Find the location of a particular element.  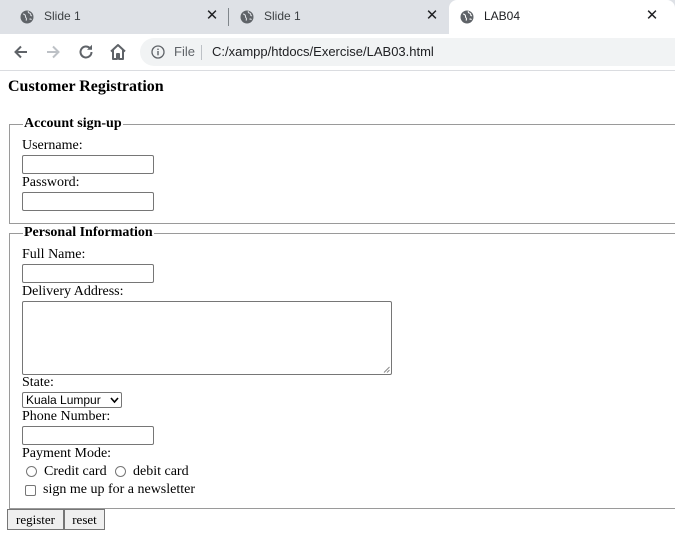

state-select: Kuala Lumpur is located at coordinates (72, 400).